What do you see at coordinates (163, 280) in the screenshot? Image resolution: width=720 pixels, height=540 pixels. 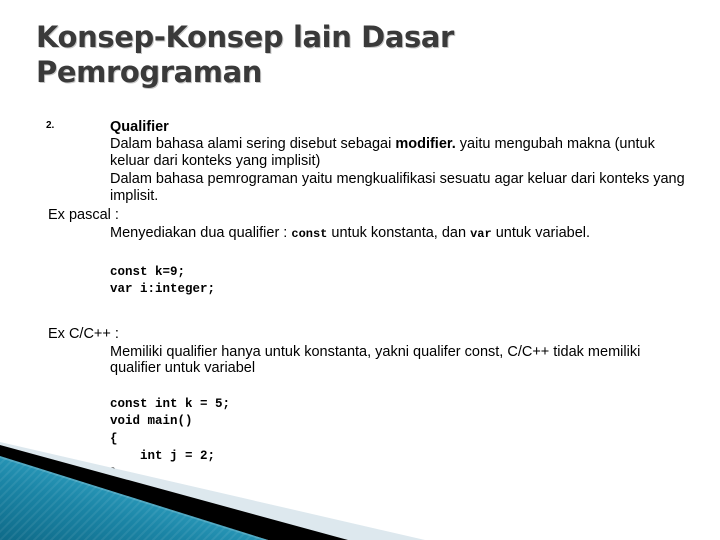 I see `pascal-code-block: const k=9; var i:integer;` at bounding box center [163, 280].